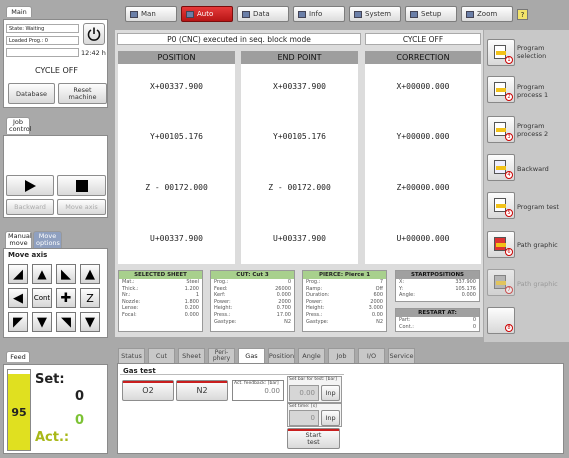  Describe the element at coordinates (221, 355) in the screenshot. I see `tab-periphery: Peri-phery` at that location.